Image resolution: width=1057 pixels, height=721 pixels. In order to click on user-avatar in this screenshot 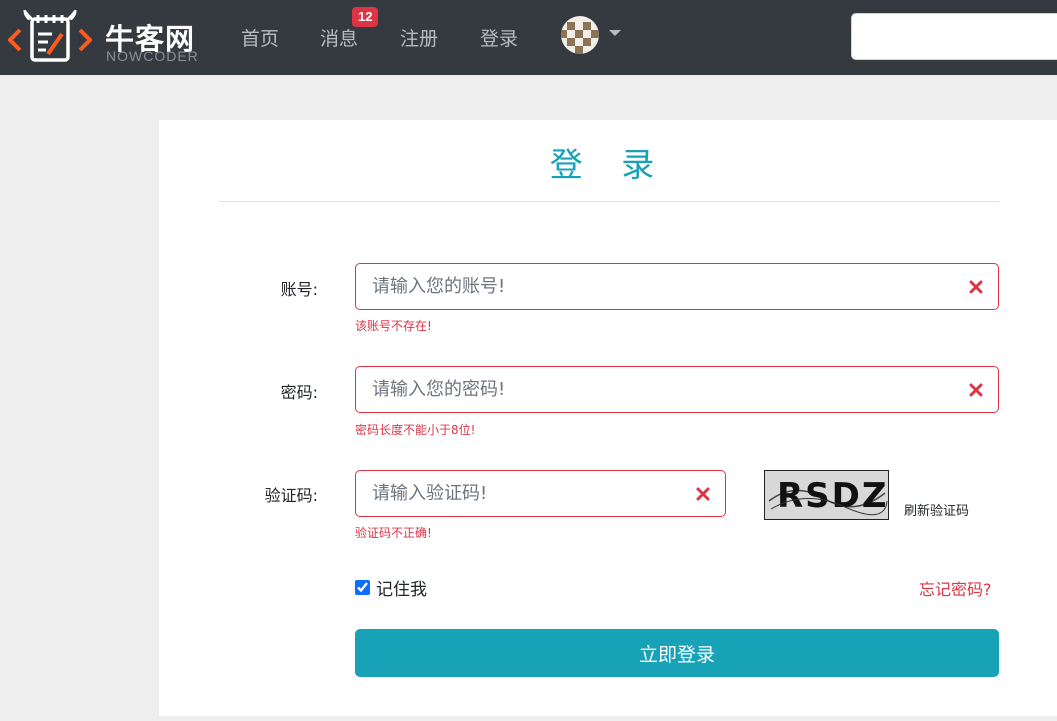, I will do `click(580, 35)`.